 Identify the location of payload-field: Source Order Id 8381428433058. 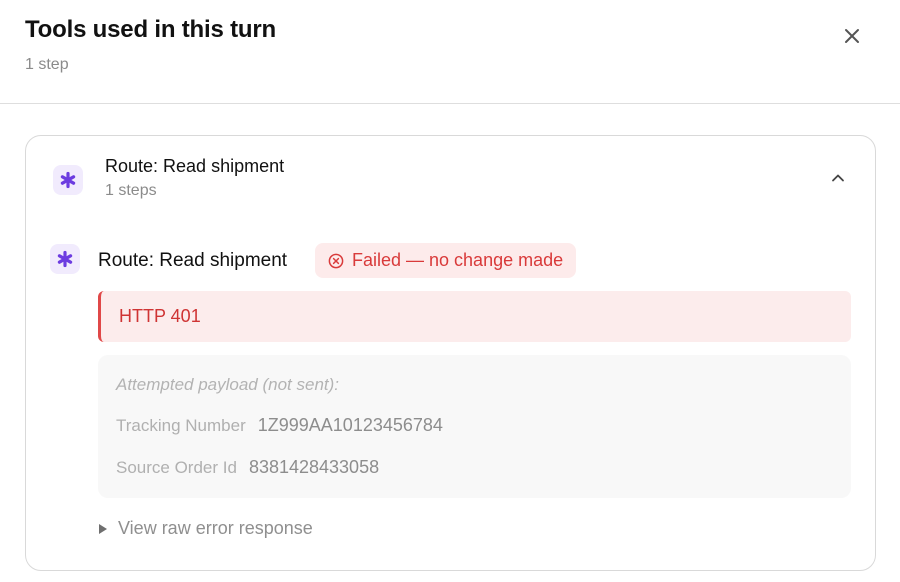
(247, 467).